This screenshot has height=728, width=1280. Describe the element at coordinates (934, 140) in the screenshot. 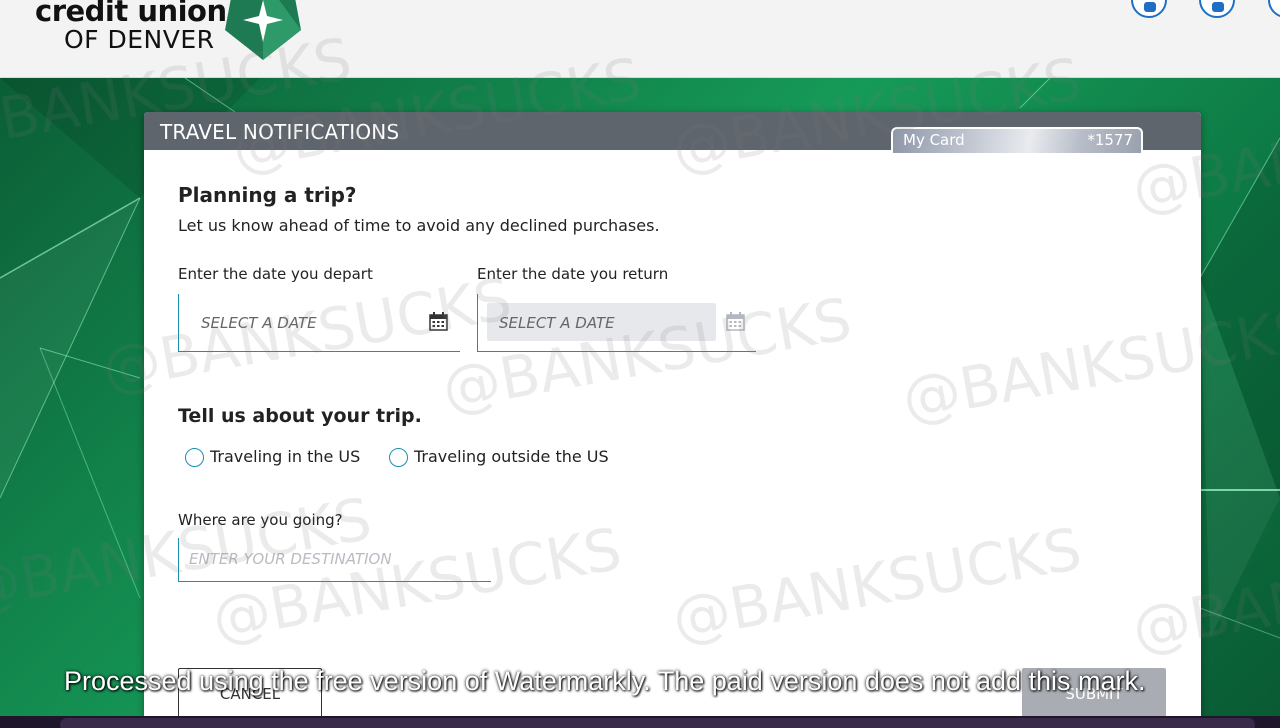

I see `card-name: My Card` at that location.